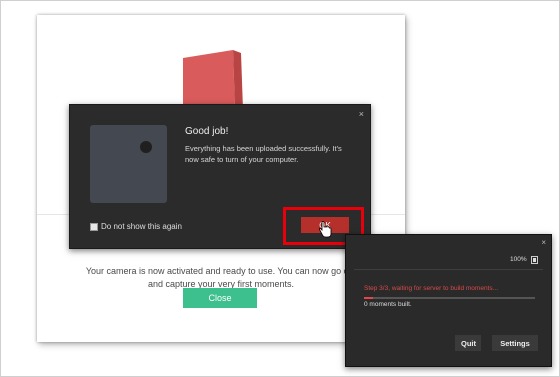 This screenshot has width=560, height=377. What do you see at coordinates (207, 131) in the screenshot?
I see `dialog-title: Good job!` at bounding box center [207, 131].